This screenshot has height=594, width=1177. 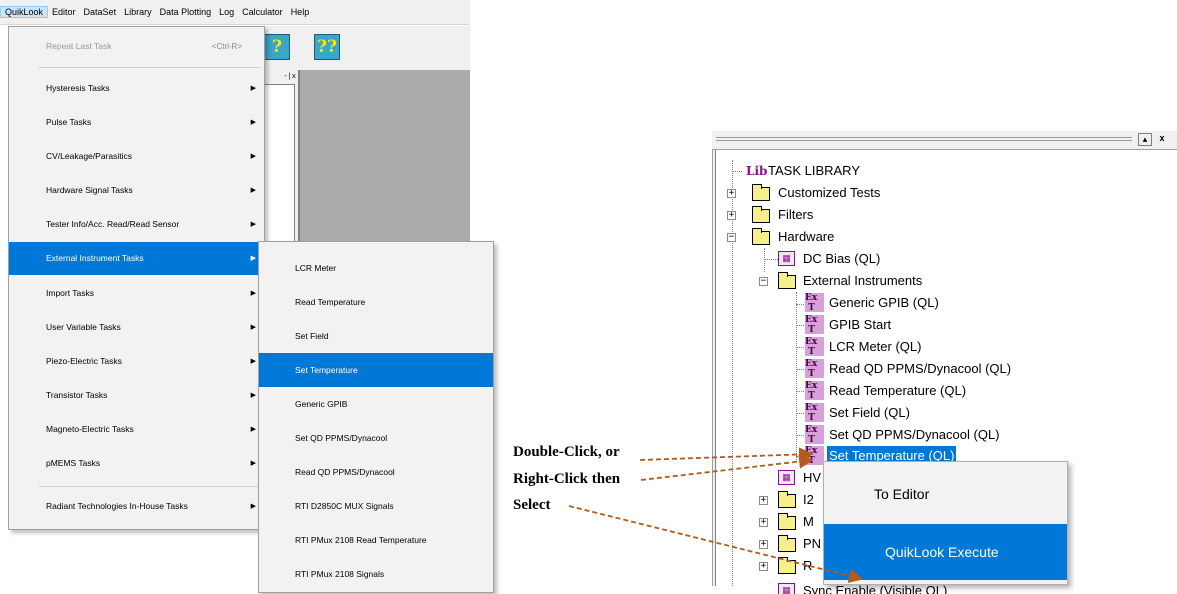 What do you see at coordinates (532, 505) in the screenshot?
I see `annotation-line-3: Select` at bounding box center [532, 505].